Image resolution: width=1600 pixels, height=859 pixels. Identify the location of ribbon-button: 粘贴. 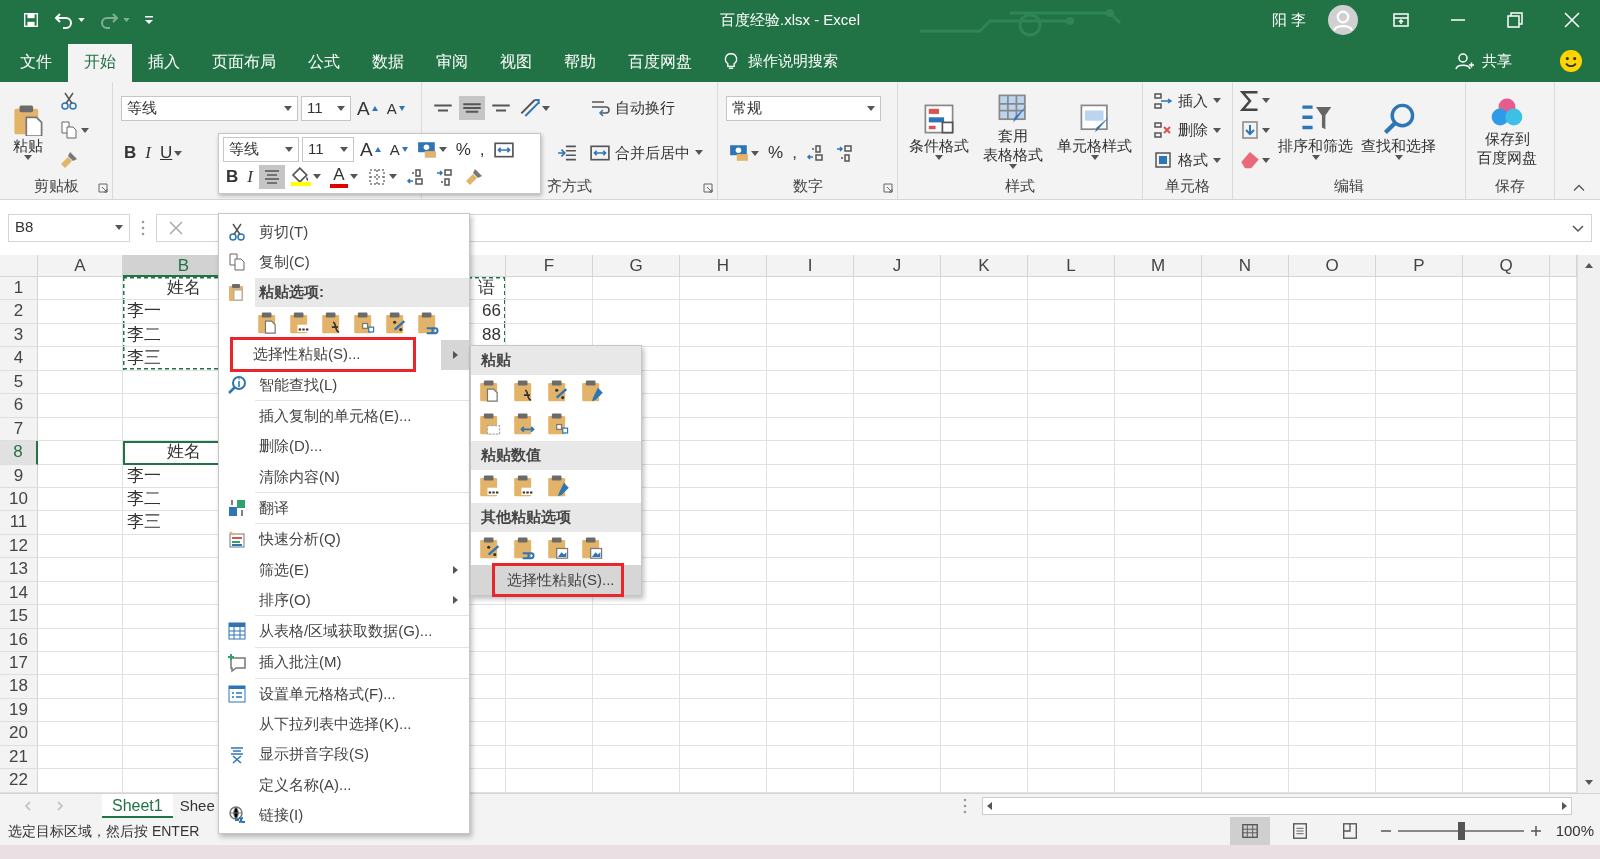
(28, 130).